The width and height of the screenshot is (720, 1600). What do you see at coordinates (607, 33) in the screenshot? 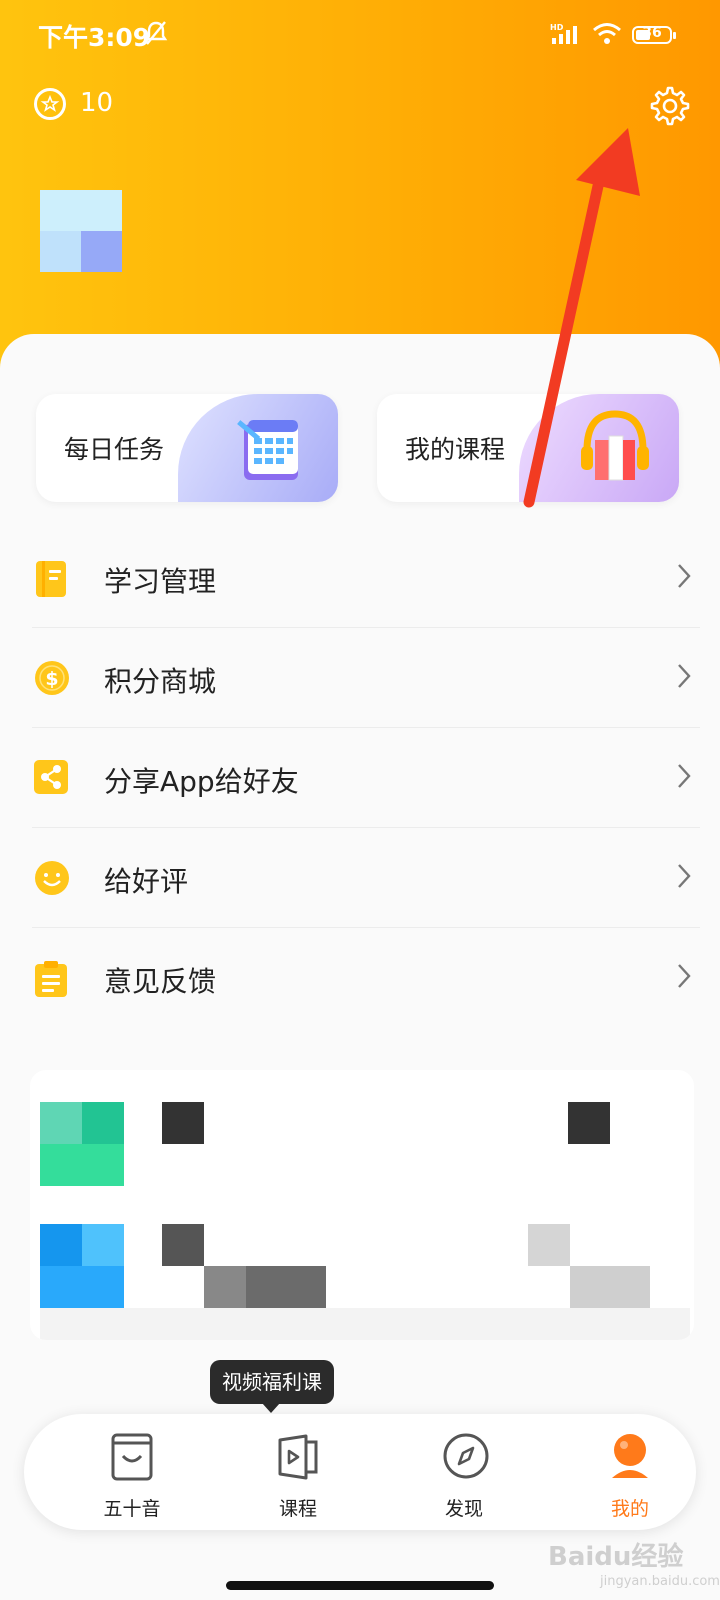
I see `wifi-icon` at bounding box center [607, 33].